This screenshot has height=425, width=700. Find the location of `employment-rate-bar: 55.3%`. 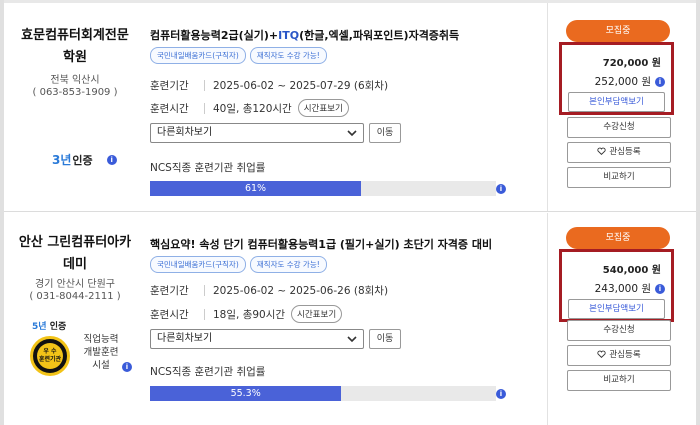

employment-rate-bar: 55.3% is located at coordinates (323, 393).